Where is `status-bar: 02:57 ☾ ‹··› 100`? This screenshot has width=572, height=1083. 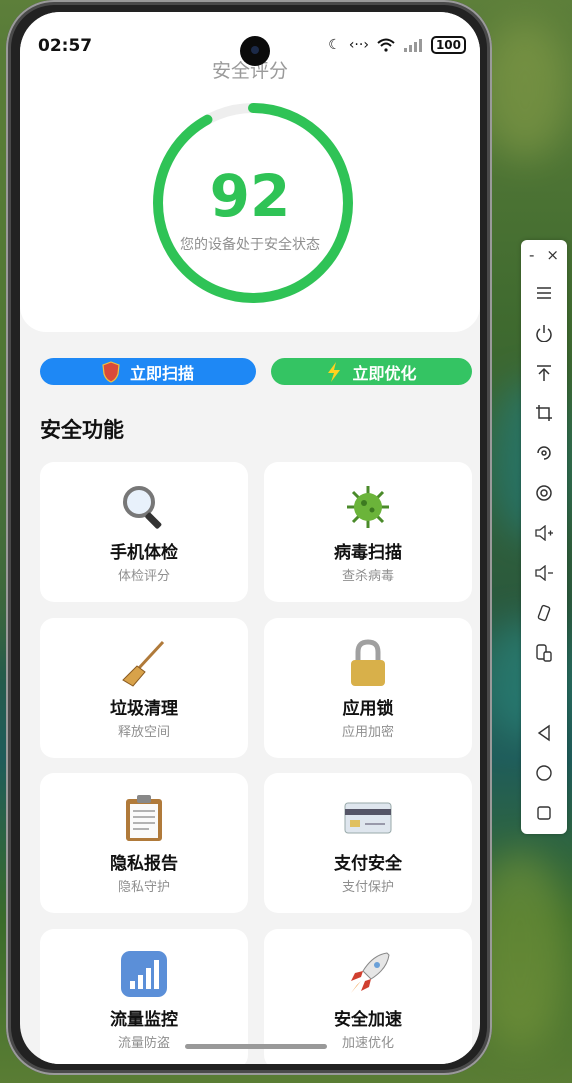 status-bar: 02:57 ☾ ‹··› 100 is located at coordinates (250, 39).